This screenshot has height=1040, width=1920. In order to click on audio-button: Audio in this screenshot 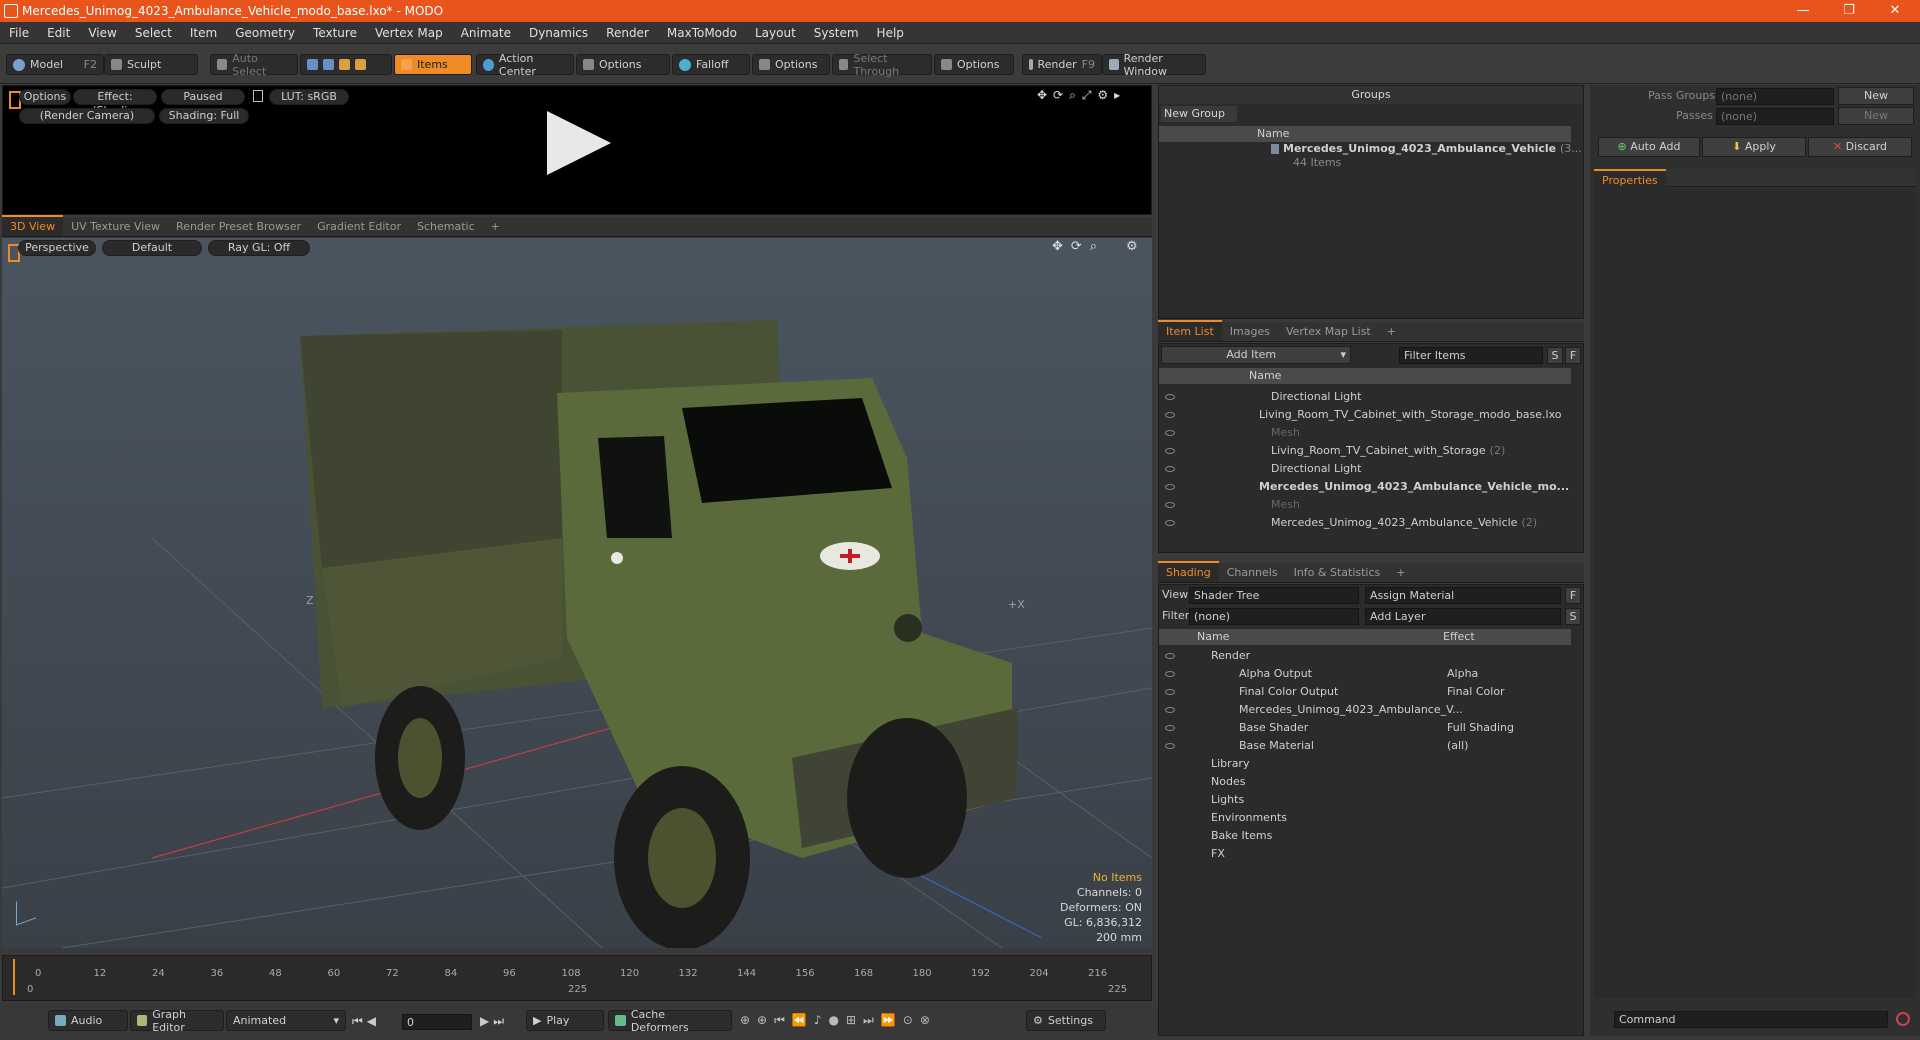, I will do `click(88, 1020)`.